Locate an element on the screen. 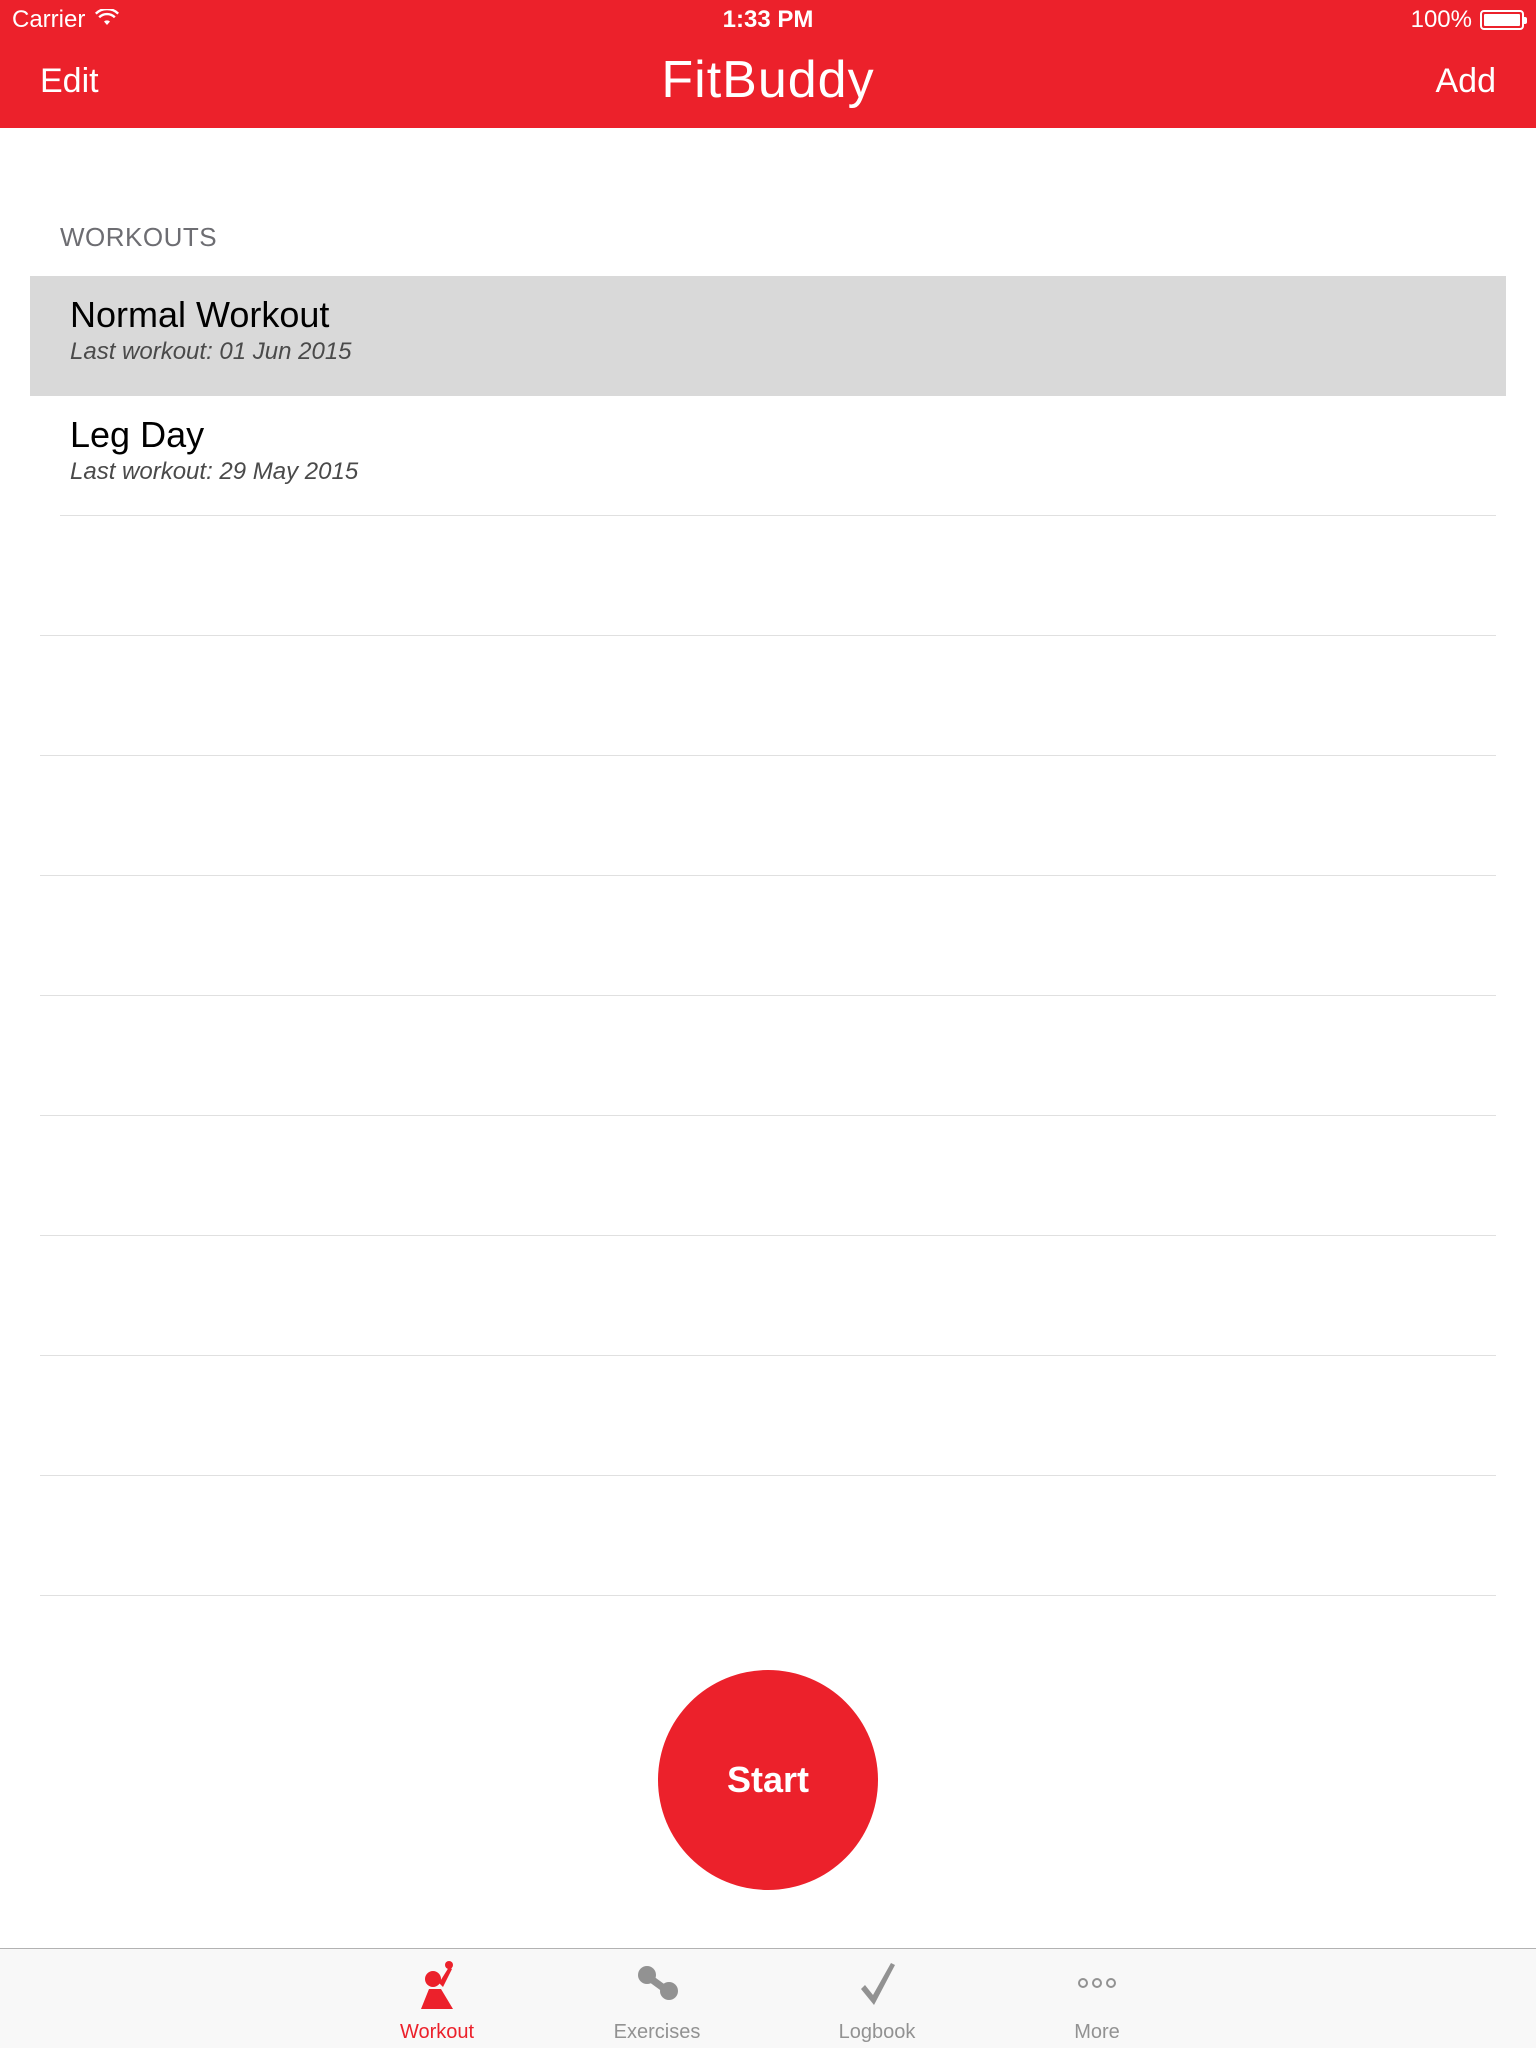 The image size is (1536, 2049). status-bar: Carrier 1:33 PM 100% is located at coordinates (768, 20).